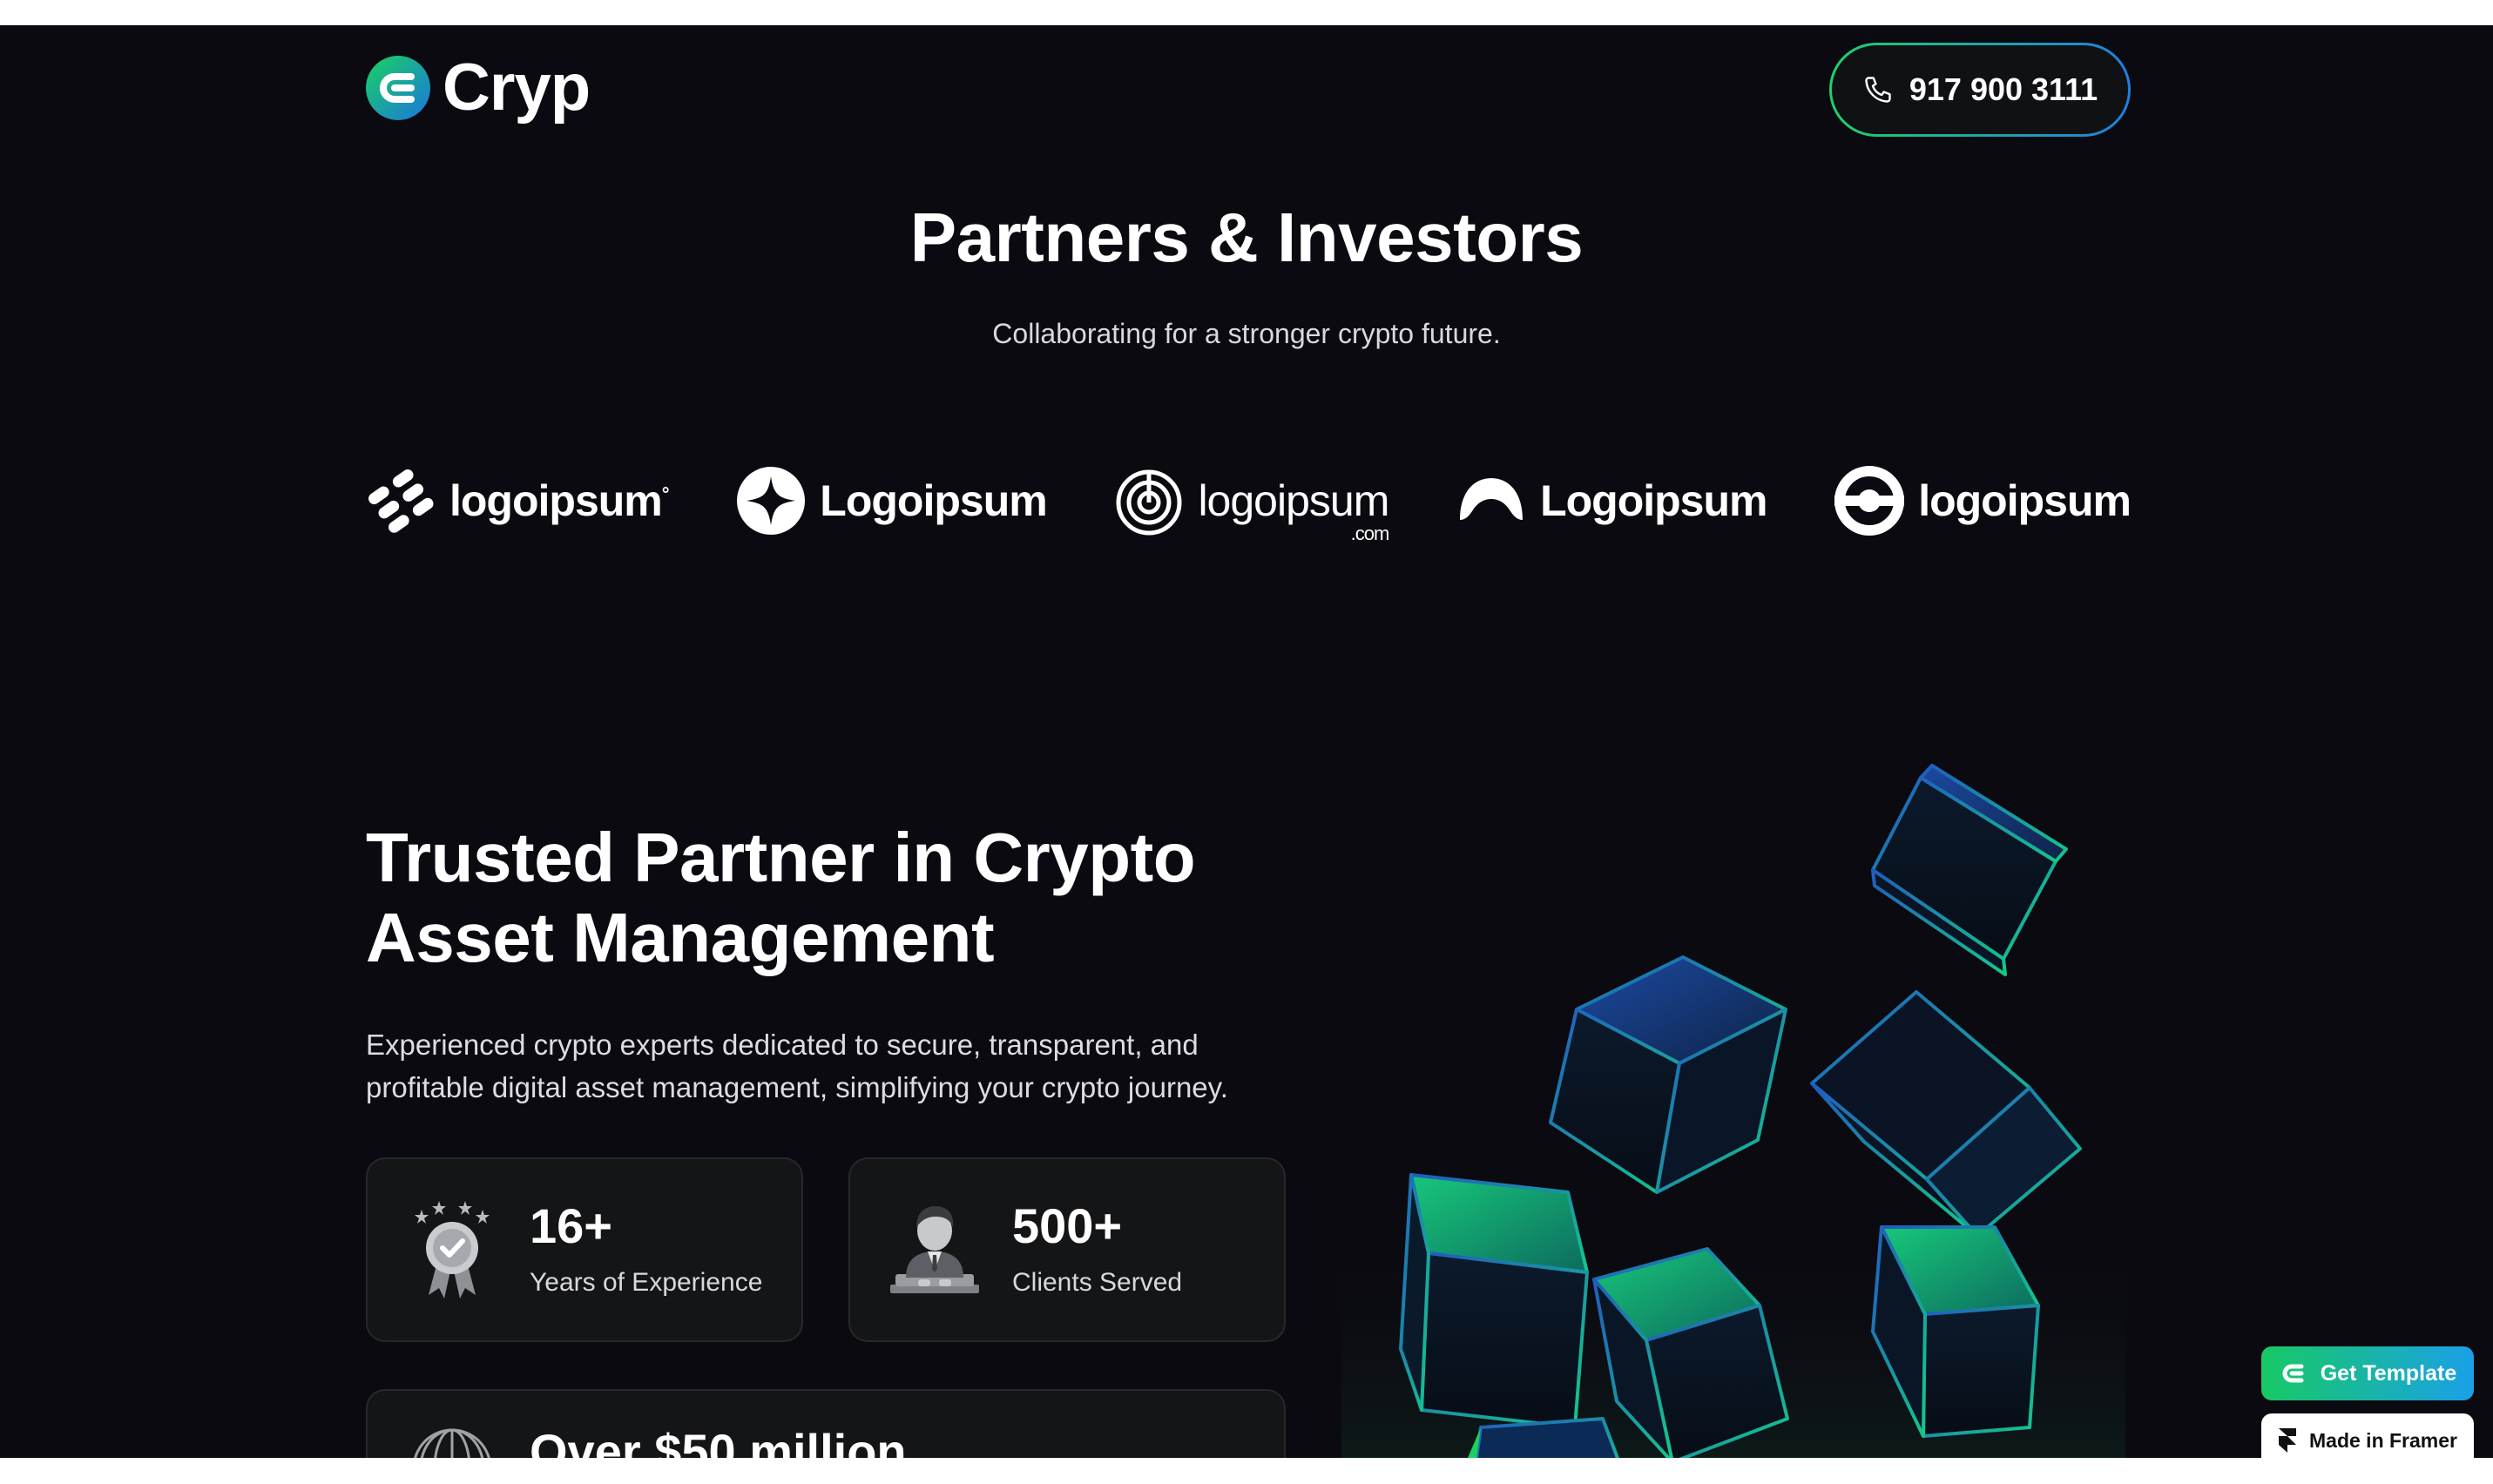  Describe the element at coordinates (781, 857) in the screenshot. I see `hero-title-line-1: Trusted Partner in Crypto` at that location.